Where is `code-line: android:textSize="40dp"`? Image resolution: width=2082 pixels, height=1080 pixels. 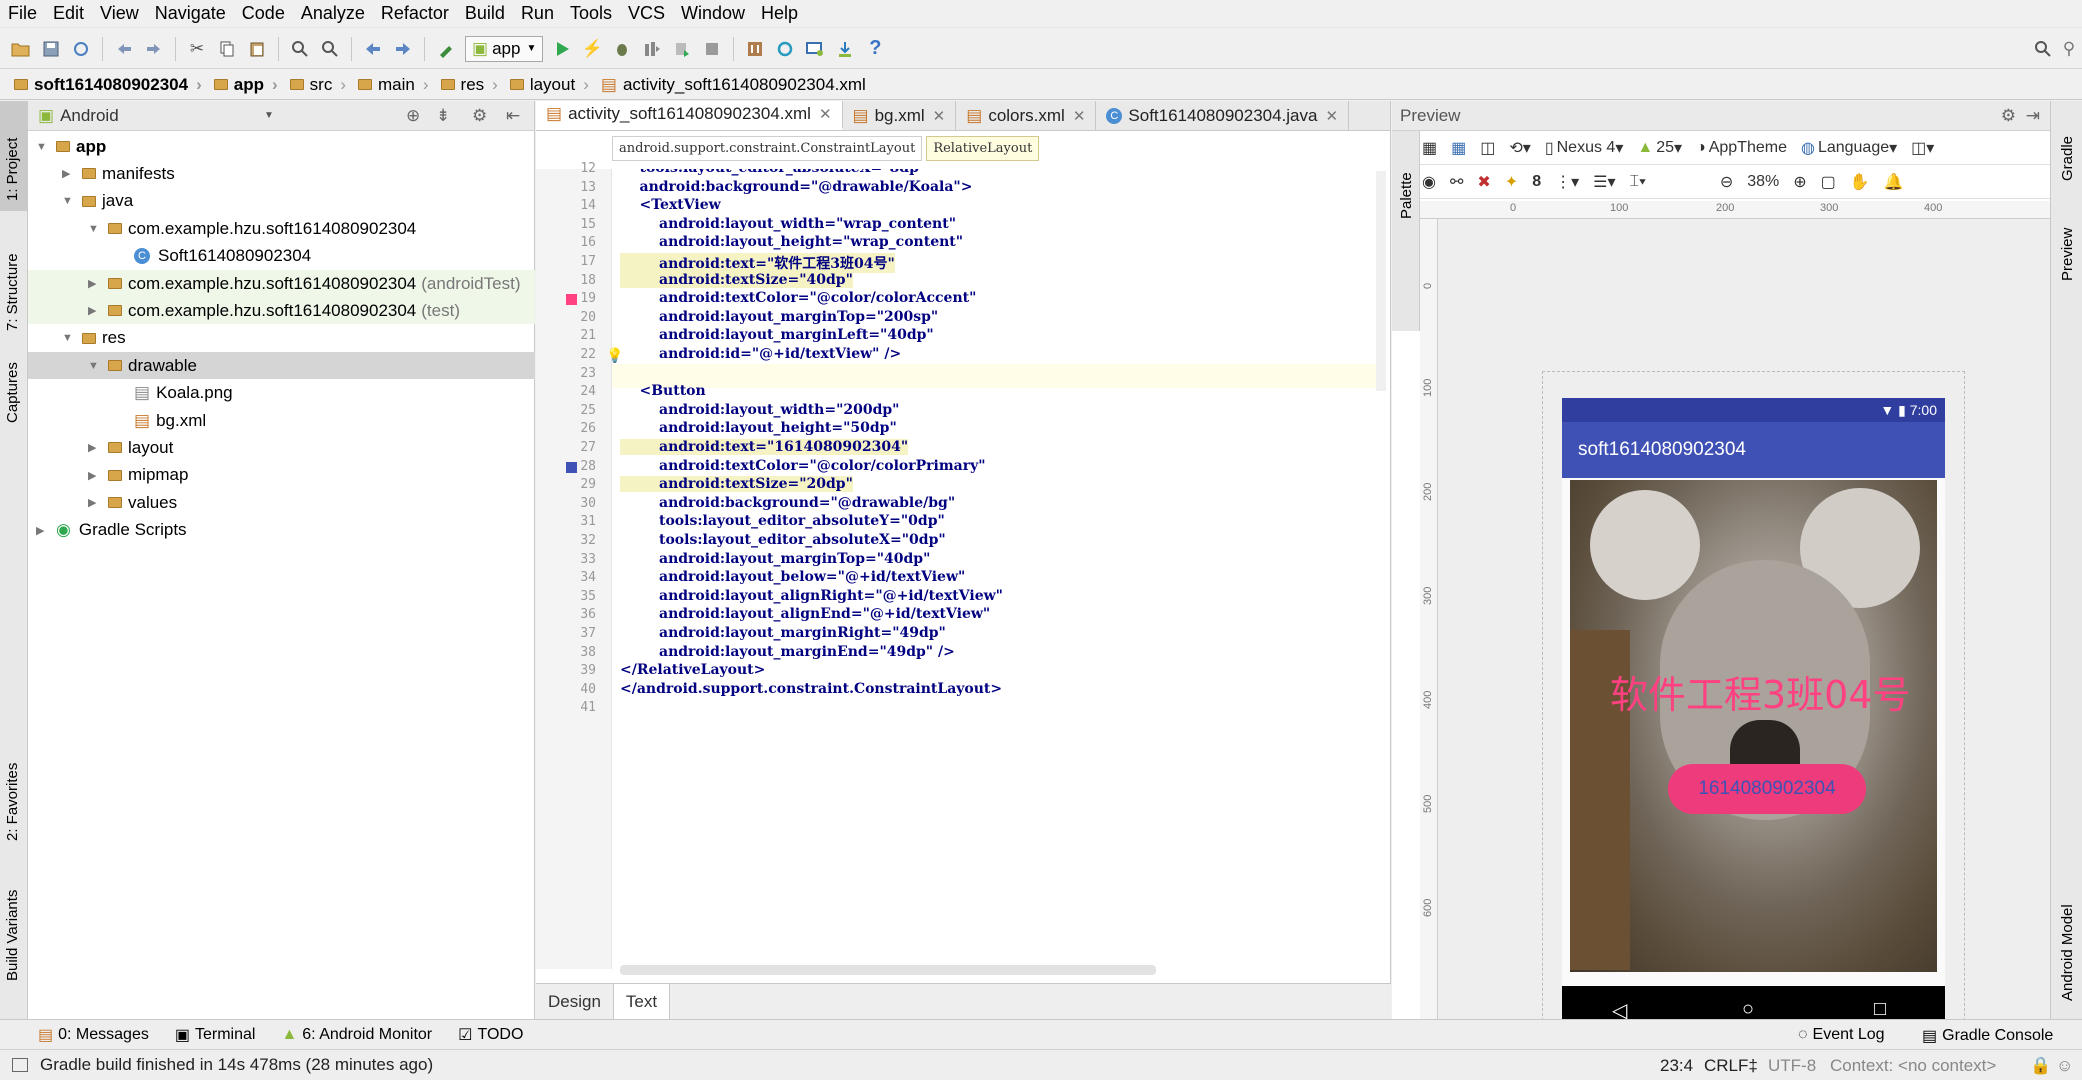 code-line: android:textSize="40dp" is located at coordinates (736, 279).